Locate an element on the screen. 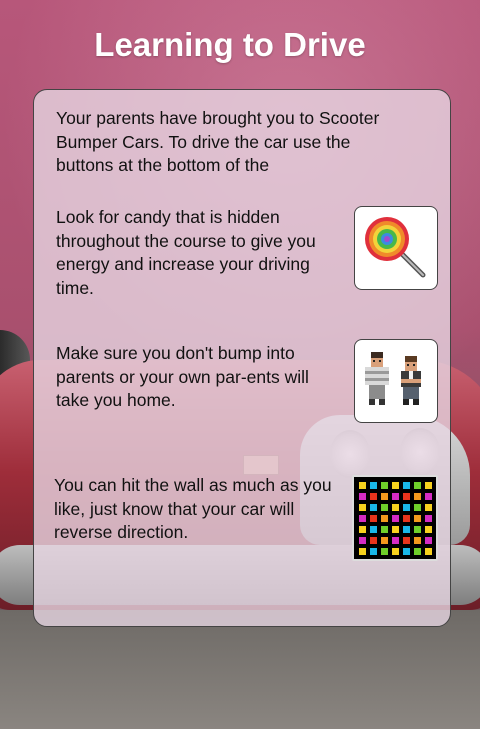 Image resolution: width=480 pixels, height=729 pixels. wall-grid-icon is located at coordinates (395, 518).